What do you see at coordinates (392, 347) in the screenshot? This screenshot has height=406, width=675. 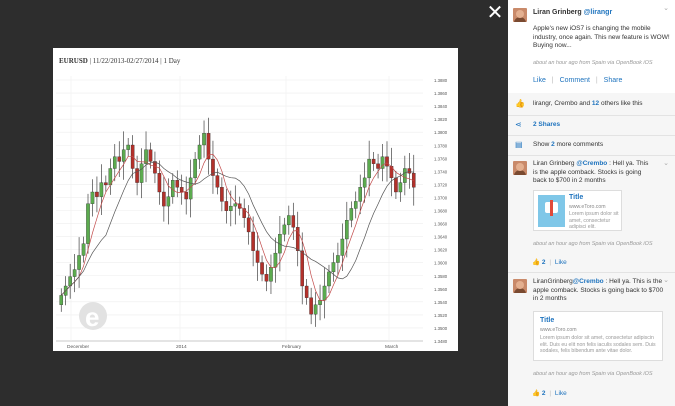 I see `x-tick-label: March` at bounding box center [392, 347].